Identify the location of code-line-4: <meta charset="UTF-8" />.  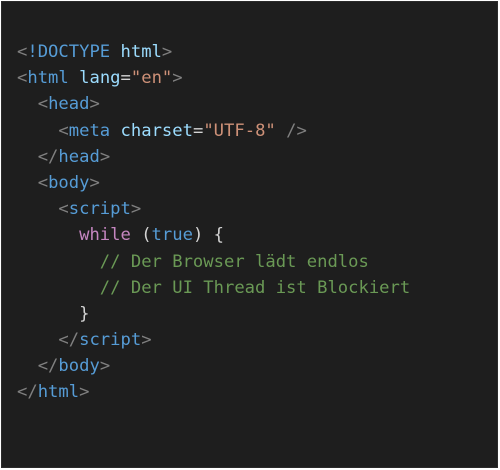
(182, 130).